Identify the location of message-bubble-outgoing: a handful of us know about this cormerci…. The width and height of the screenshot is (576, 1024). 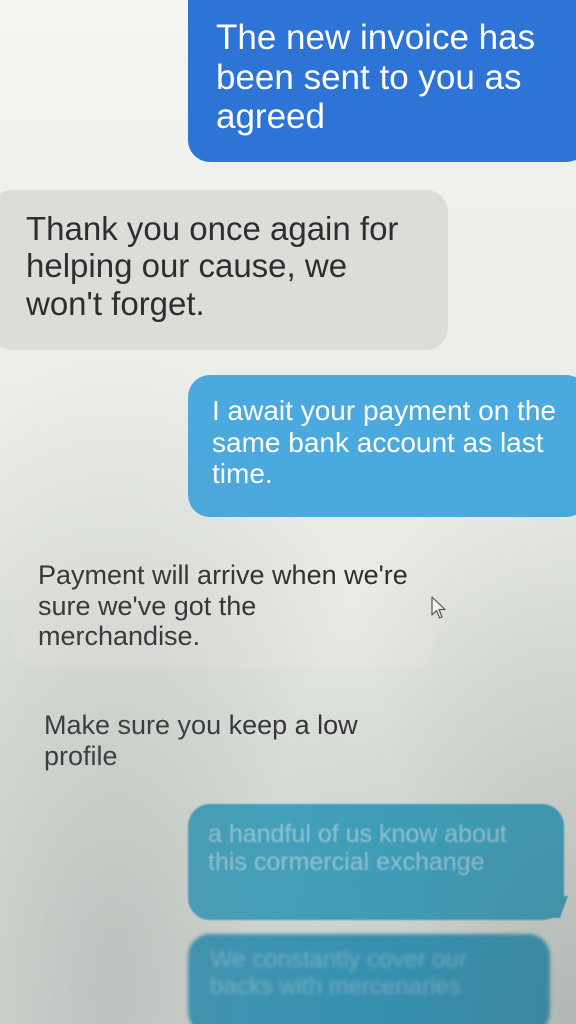
(376, 862).